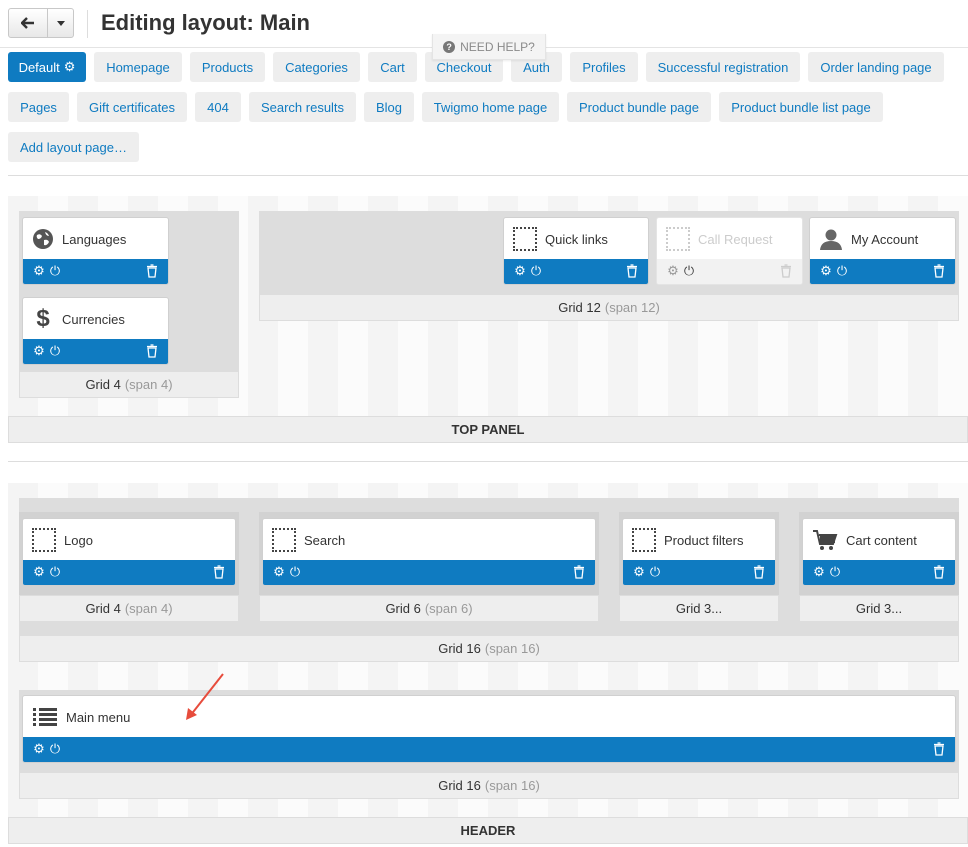 The width and height of the screenshot is (968, 847). What do you see at coordinates (449, 46) in the screenshot?
I see `question-icon: ?` at bounding box center [449, 46].